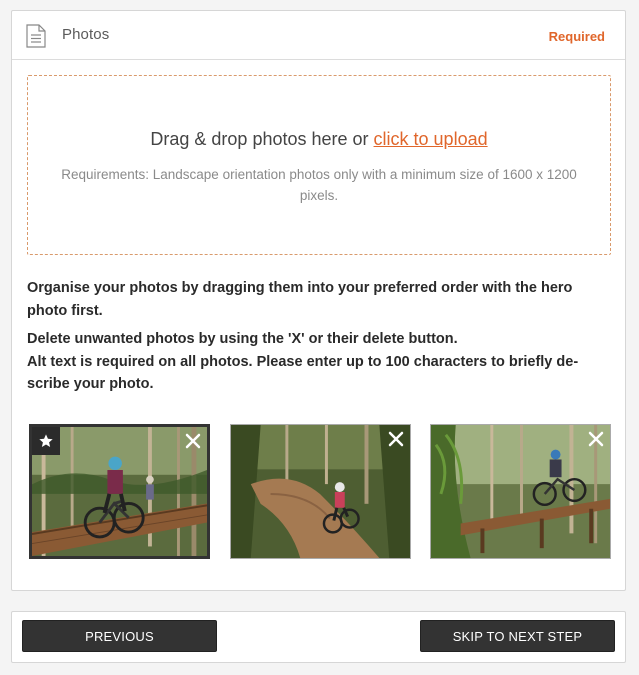  Describe the element at coordinates (318, 35) in the screenshot. I see `panel-header: Photos Required` at that location.